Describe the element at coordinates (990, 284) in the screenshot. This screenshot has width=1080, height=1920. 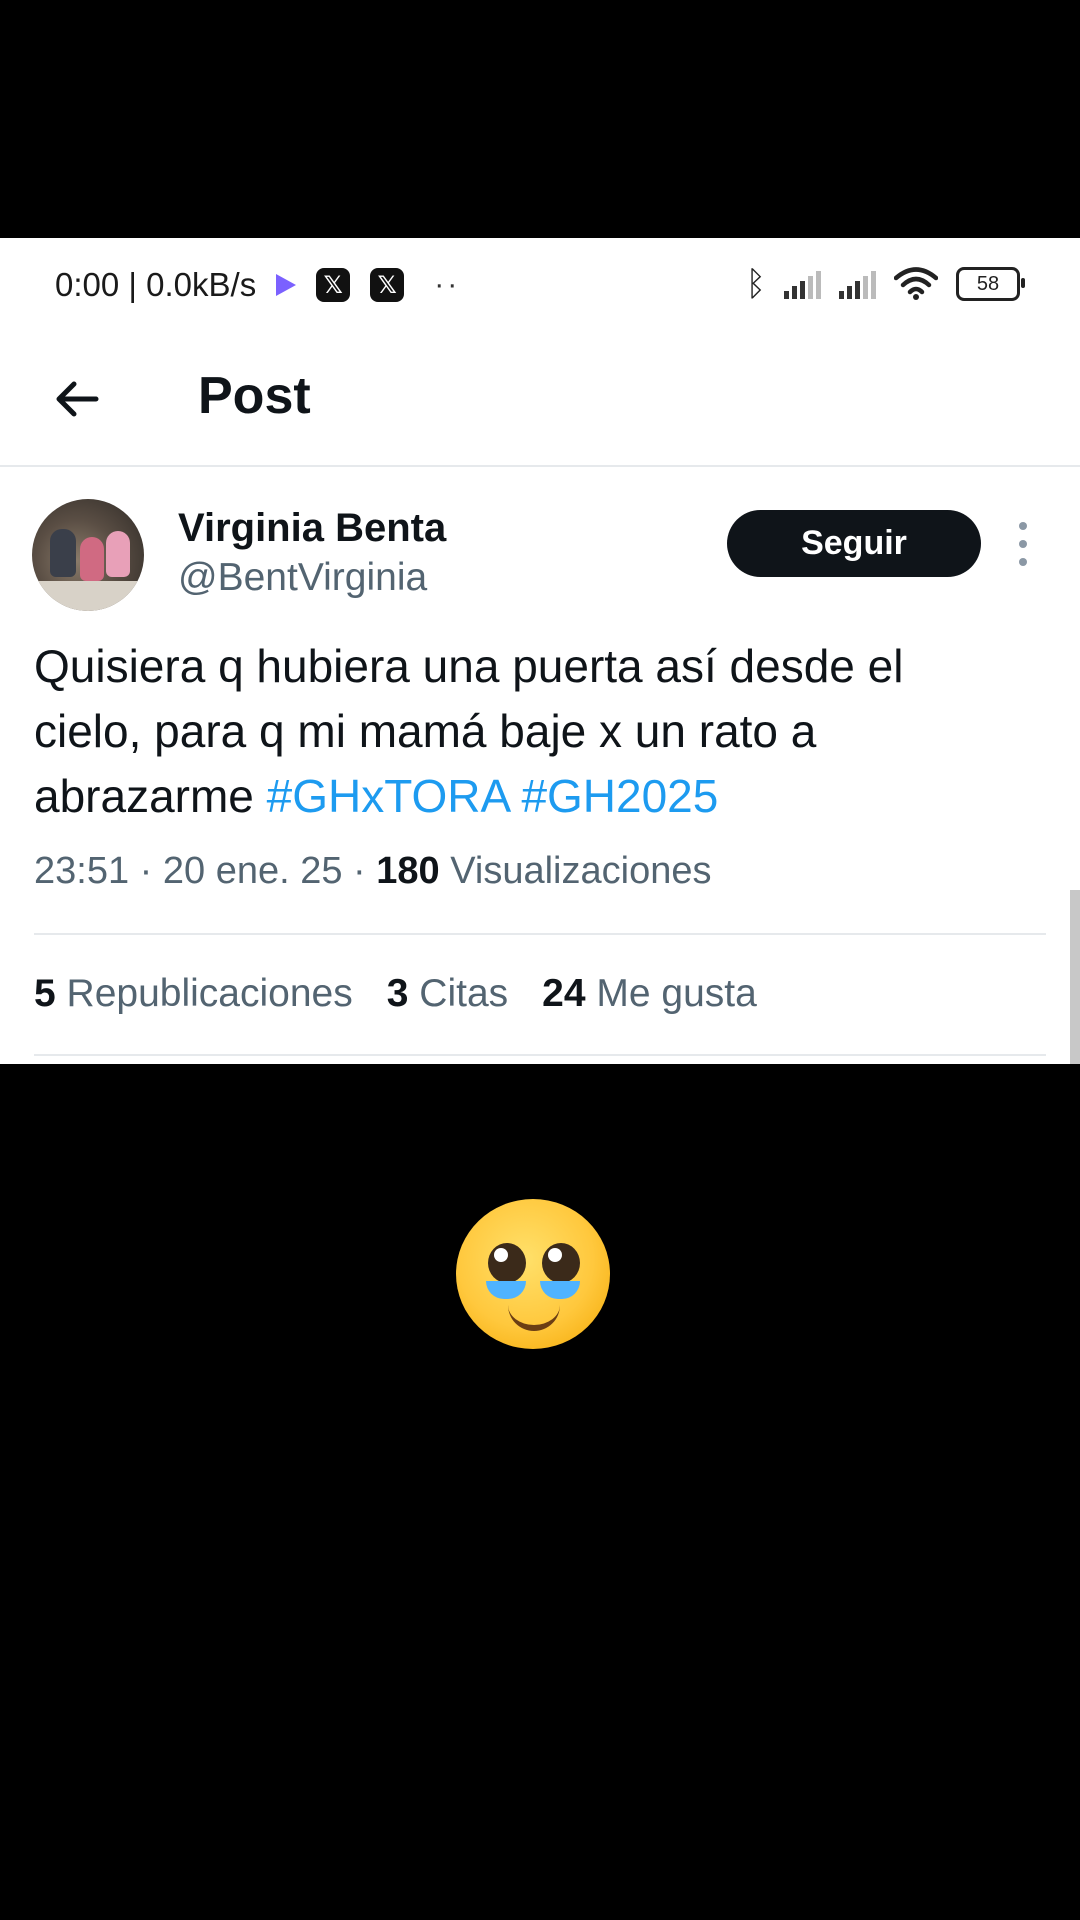
I see `battery-icon: 58` at that location.